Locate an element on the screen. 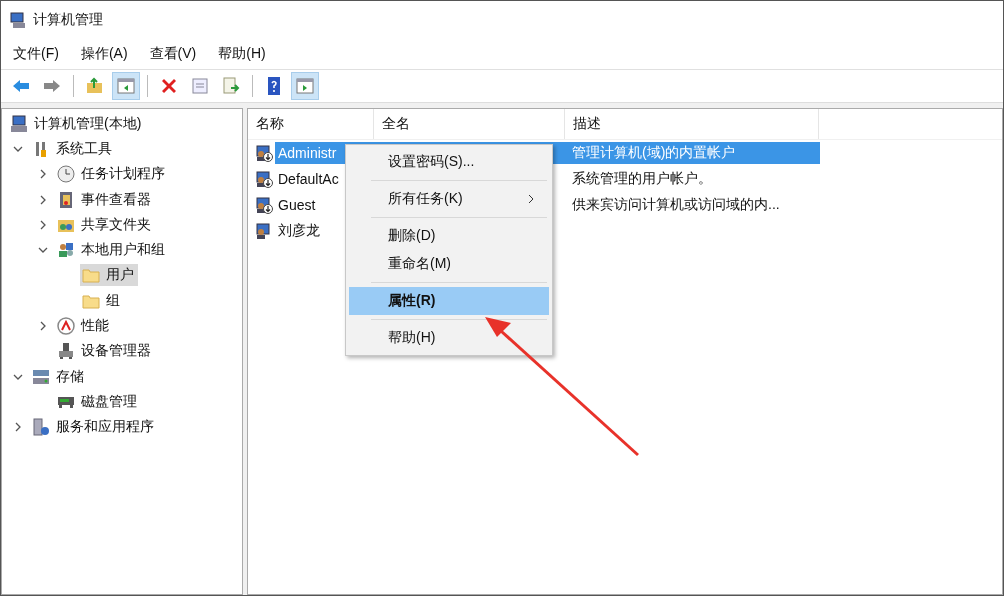 The height and width of the screenshot is (596, 1004). menu-item: 帮助(H) is located at coordinates (242, 54).